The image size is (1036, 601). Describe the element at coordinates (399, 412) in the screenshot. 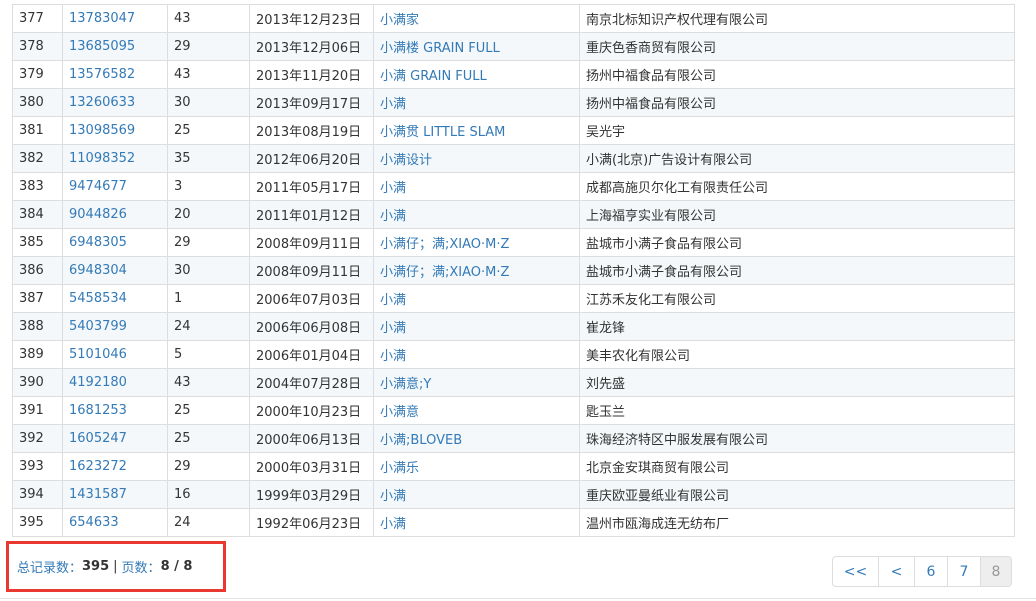

I see `trademark-name-link: 小满意` at that location.